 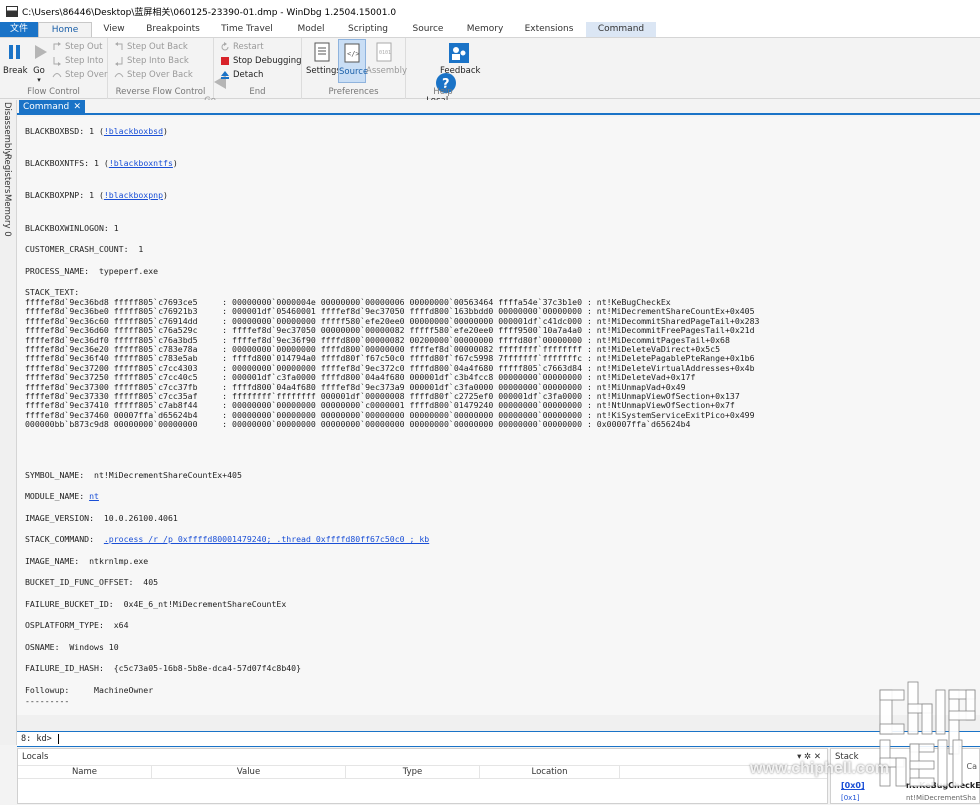 I want to click on step-out-back-button: Step Out Back, so click(x=151, y=47).